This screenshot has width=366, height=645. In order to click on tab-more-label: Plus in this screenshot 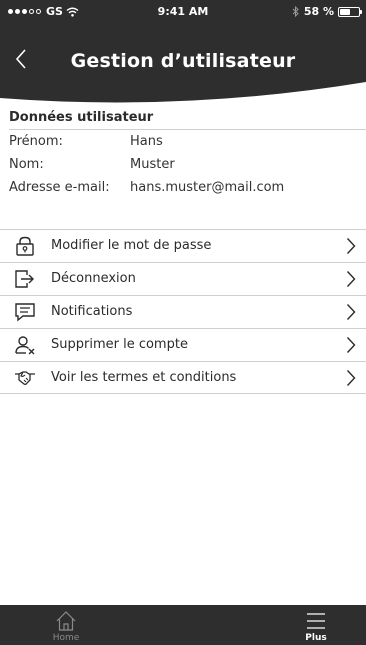, I will do `click(316, 638)`.